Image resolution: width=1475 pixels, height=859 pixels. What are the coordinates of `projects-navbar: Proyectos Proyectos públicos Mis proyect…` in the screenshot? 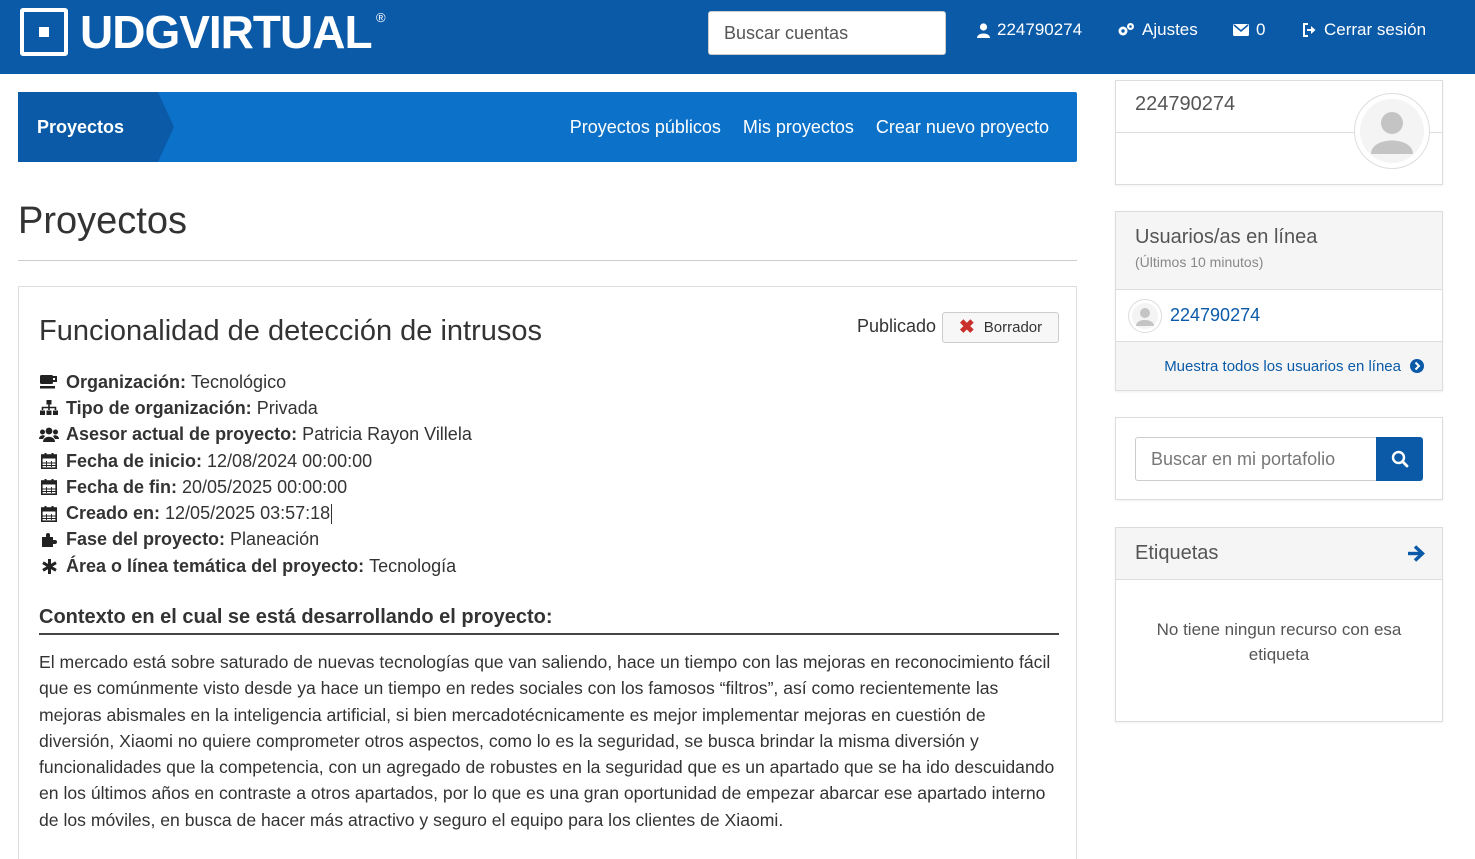 It's located at (547, 127).